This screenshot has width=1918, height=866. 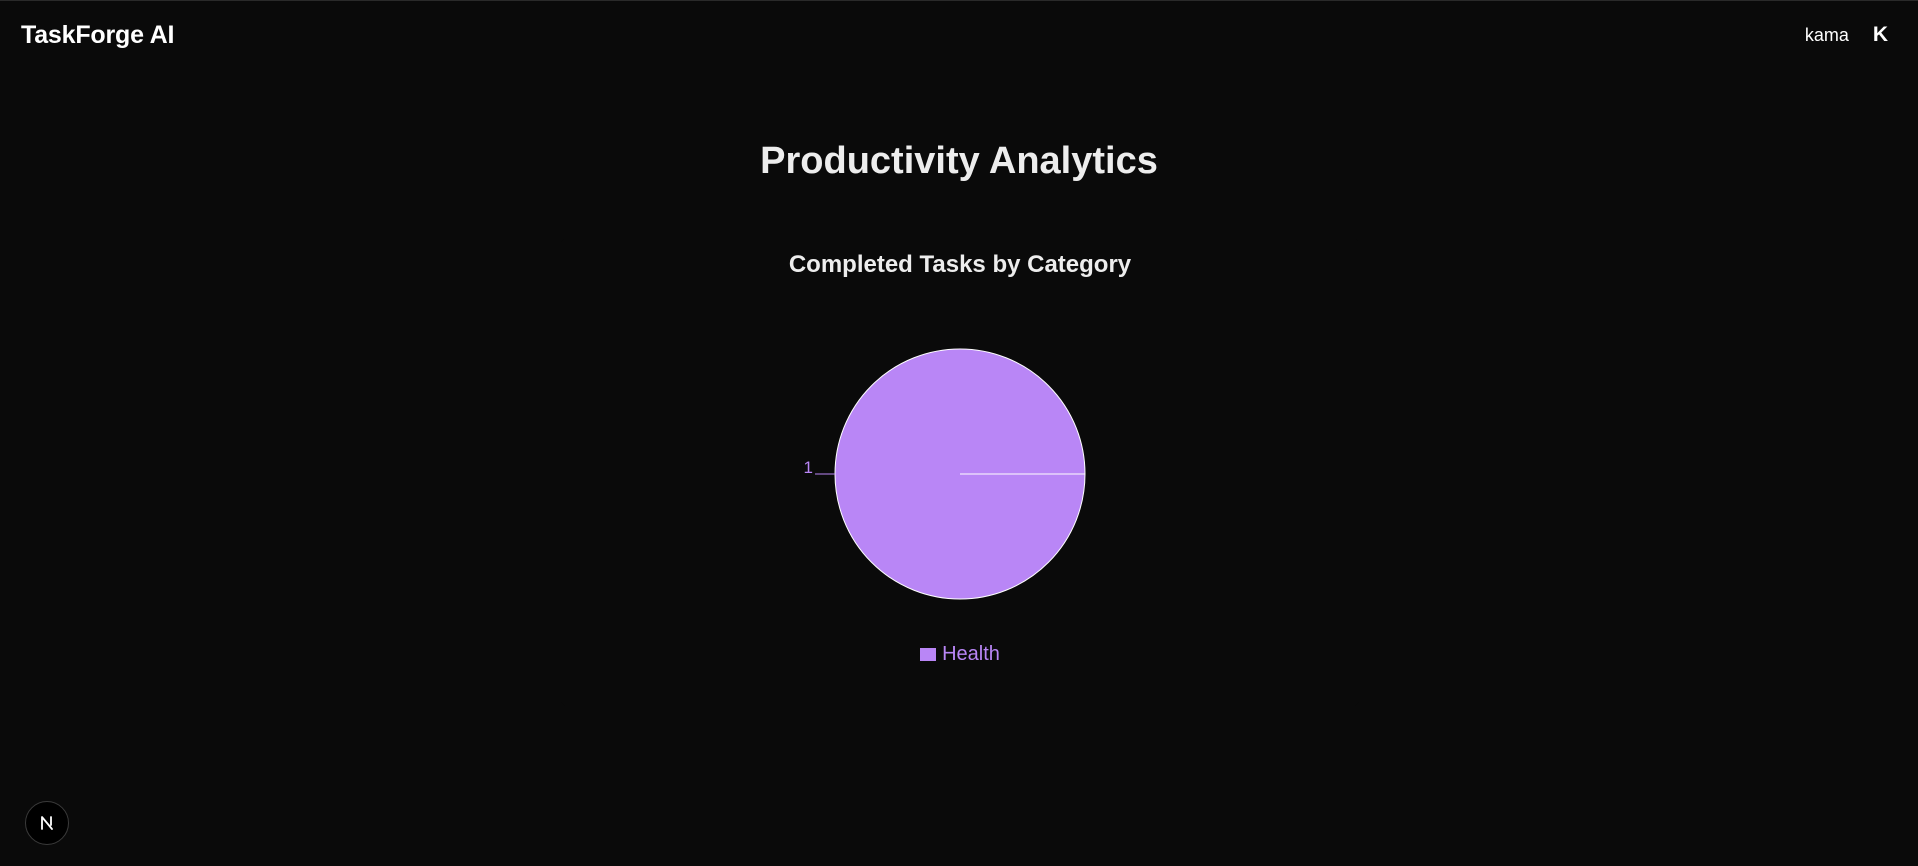 What do you see at coordinates (1880, 35) in the screenshot?
I see `avatar: K` at bounding box center [1880, 35].